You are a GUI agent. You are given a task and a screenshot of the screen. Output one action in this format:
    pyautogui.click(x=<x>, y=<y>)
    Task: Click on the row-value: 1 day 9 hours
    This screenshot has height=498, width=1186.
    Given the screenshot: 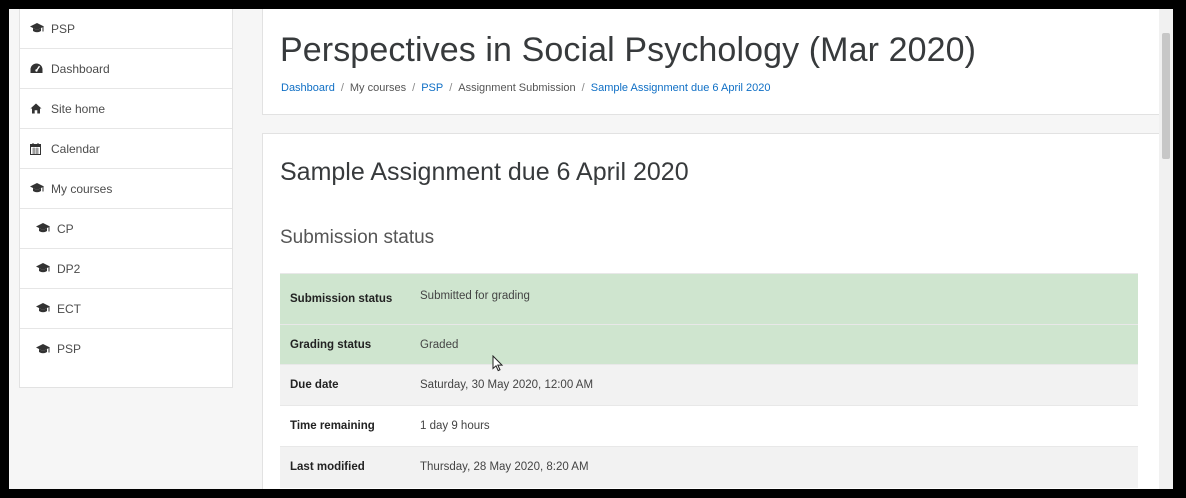 What is the action you would take?
    pyautogui.click(x=774, y=426)
    